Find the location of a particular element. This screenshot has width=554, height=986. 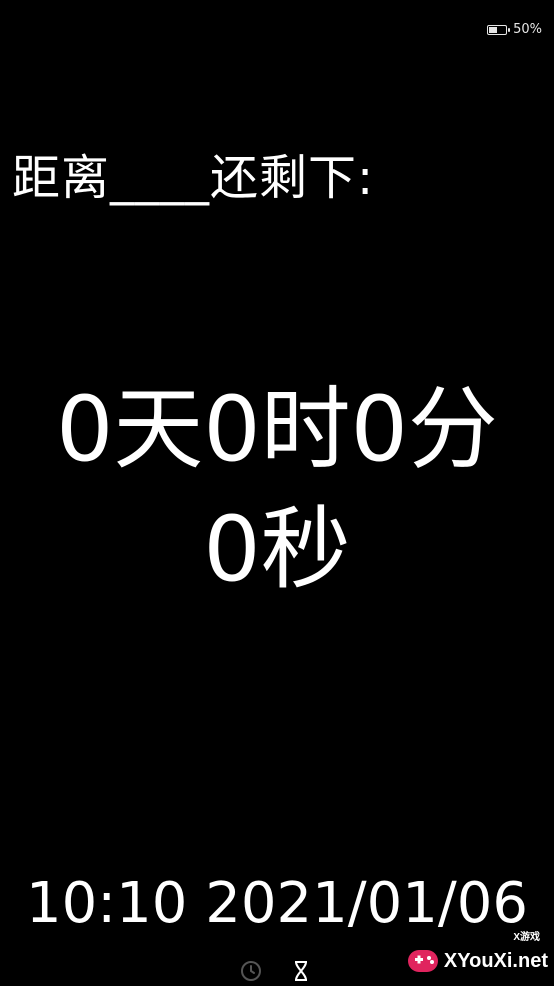

battery-icon is located at coordinates (499, 29).